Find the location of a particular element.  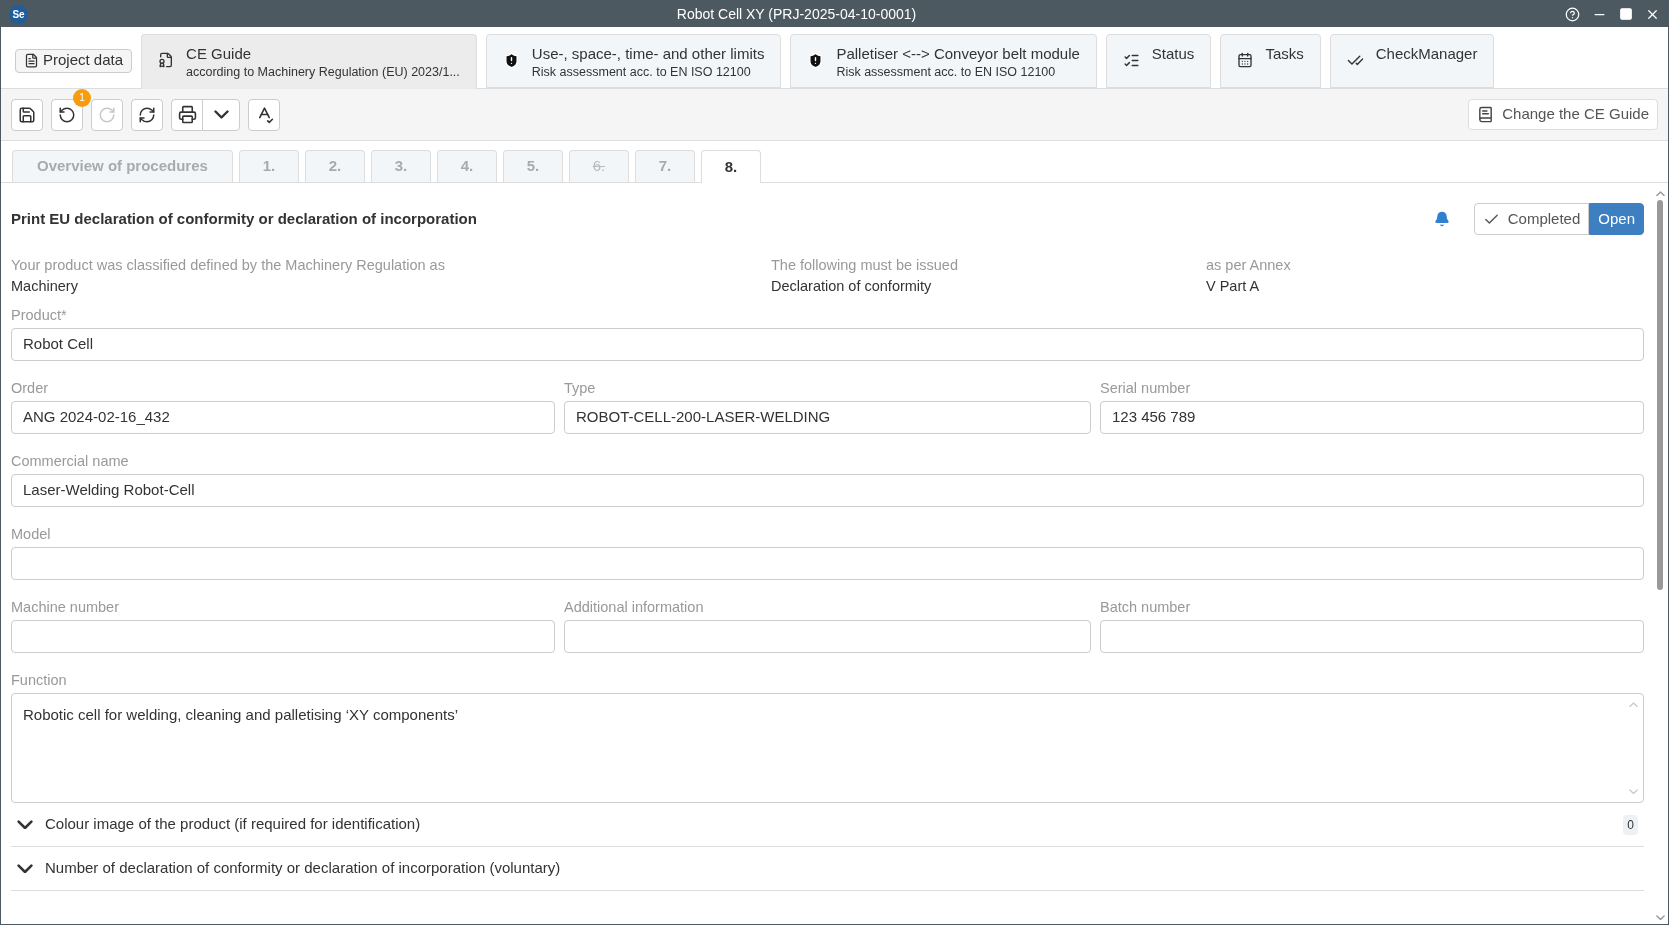

redo-icon is located at coordinates (107, 114).